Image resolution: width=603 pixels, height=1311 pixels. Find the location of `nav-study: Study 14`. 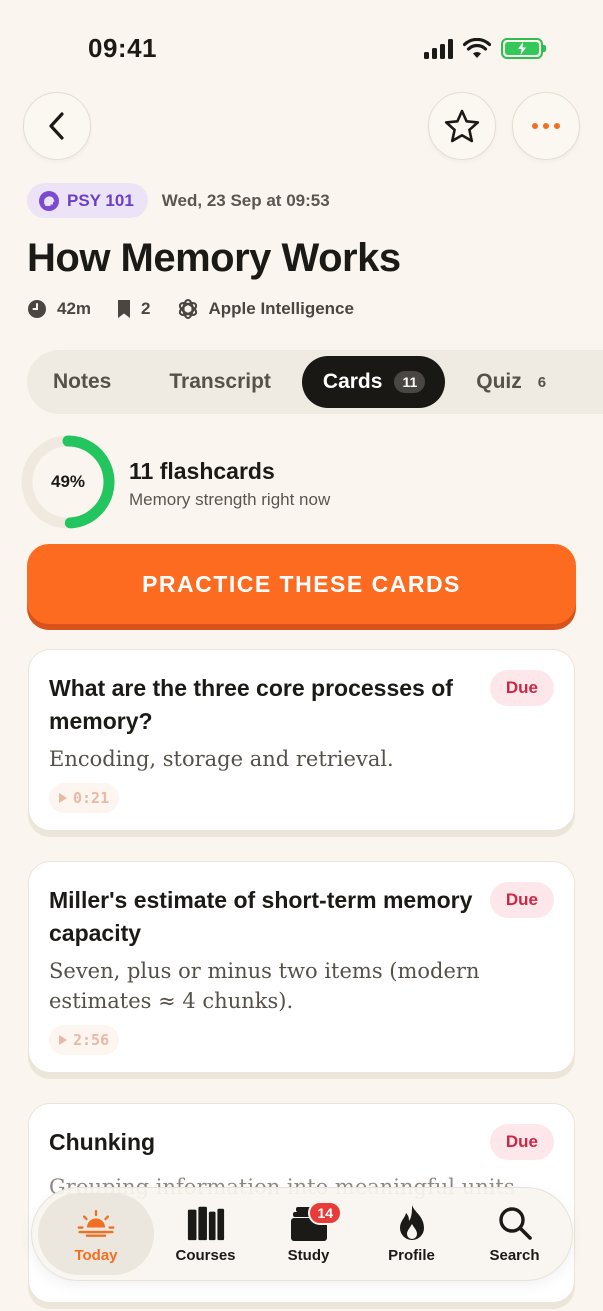

nav-study: Study 14 is located at coordinates (308, 1234).